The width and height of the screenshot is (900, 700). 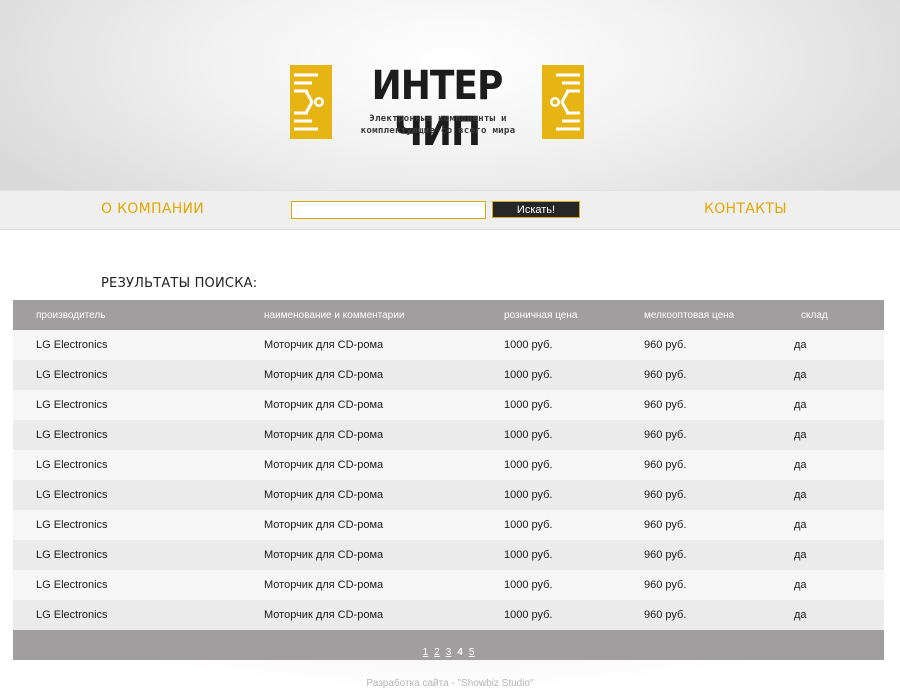 I want to click on page-link: 2, so click(x=437, y=652).